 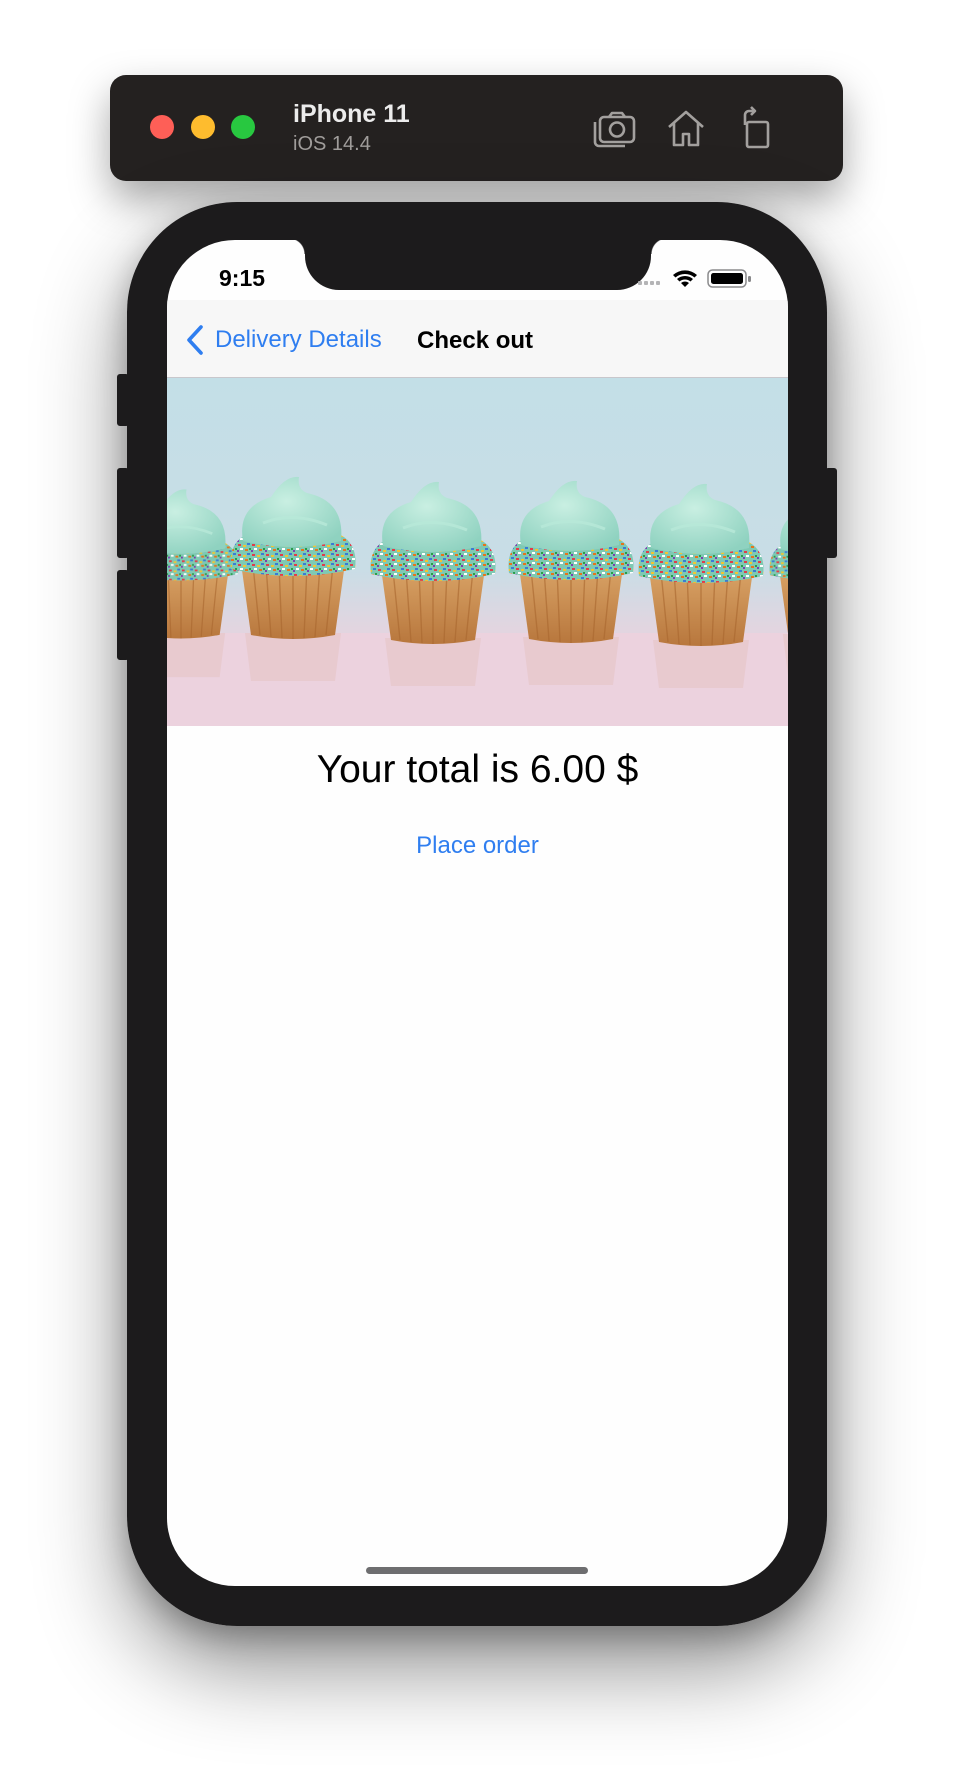 I want to click on place-order-button: Place order, so click(x=477, y=846).